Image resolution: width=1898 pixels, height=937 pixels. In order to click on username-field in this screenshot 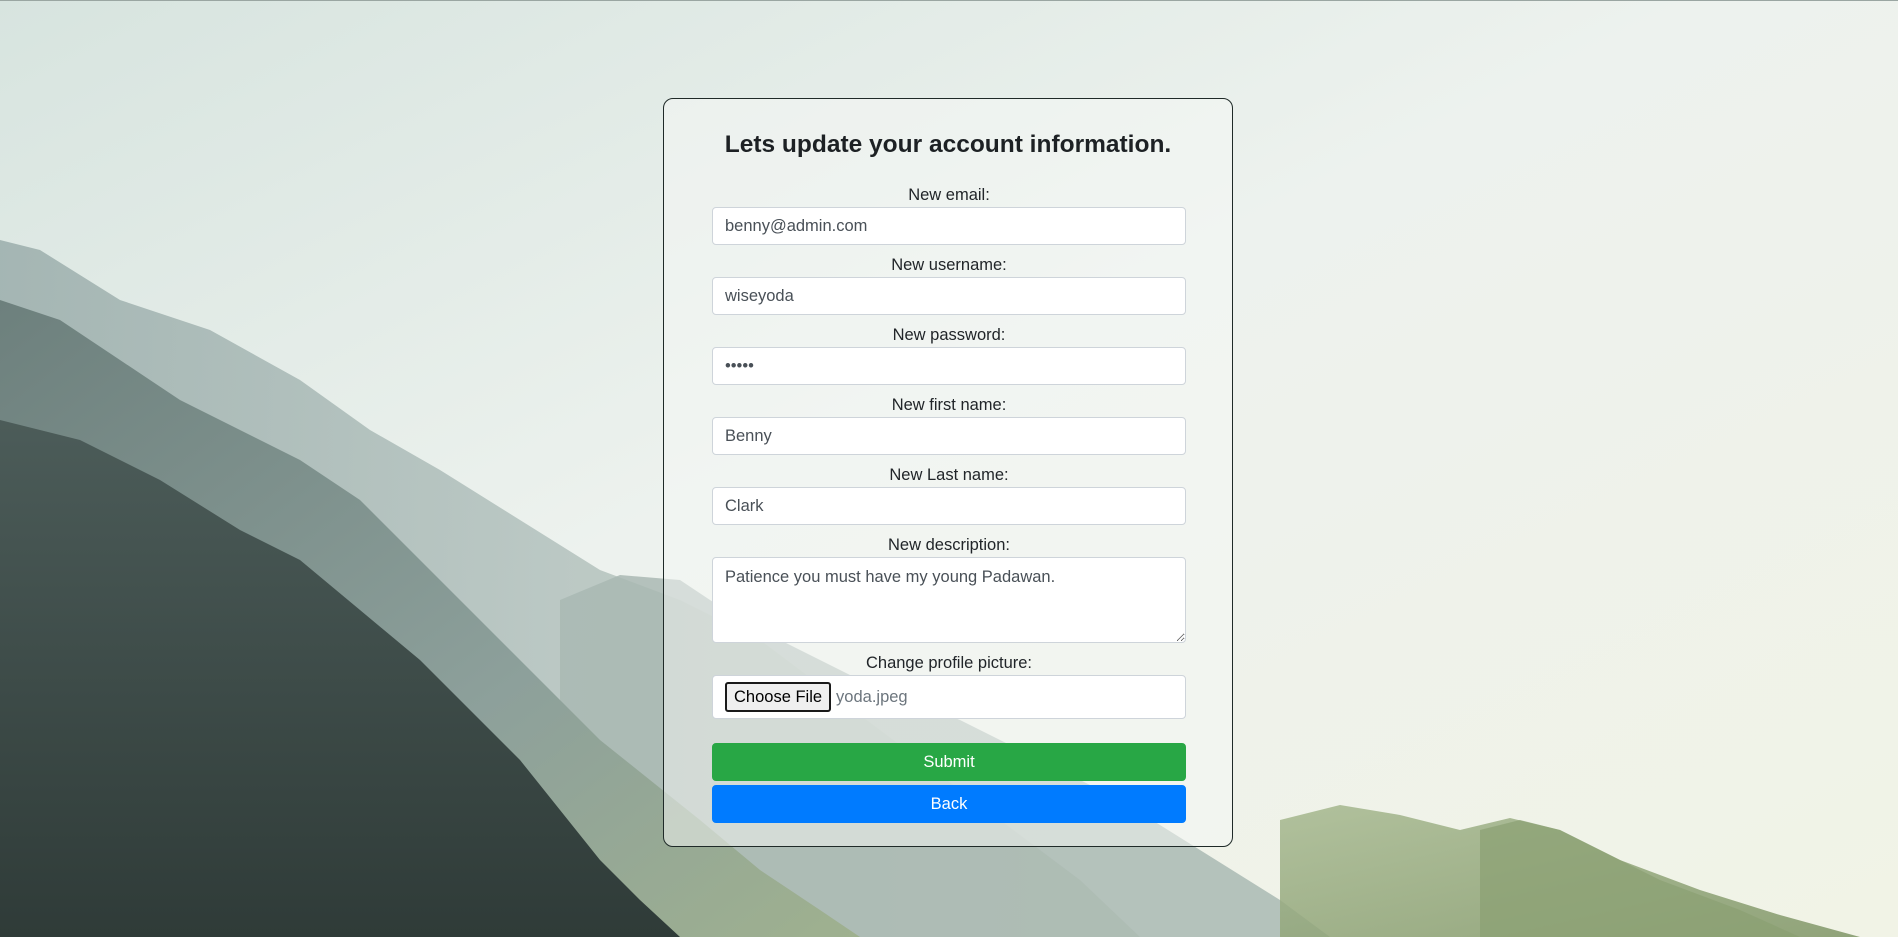, I will do `click(949, 296)`.